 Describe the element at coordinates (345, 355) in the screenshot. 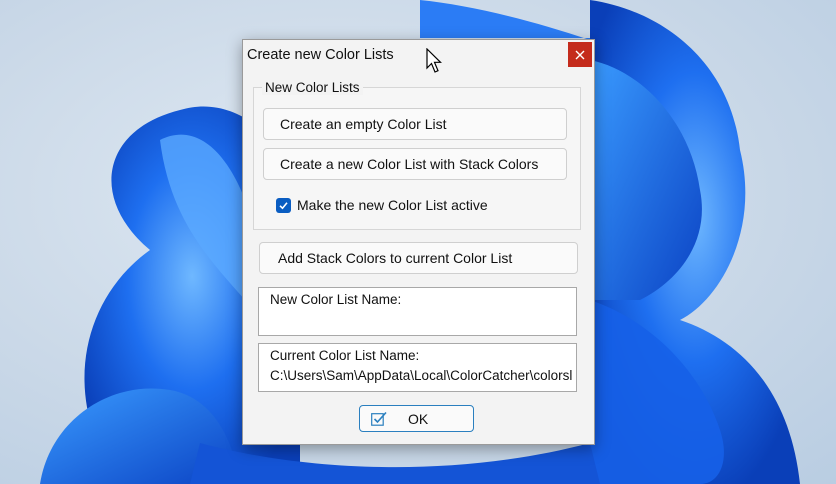

I see `current-name-label: Current Color List Name:` at that location.